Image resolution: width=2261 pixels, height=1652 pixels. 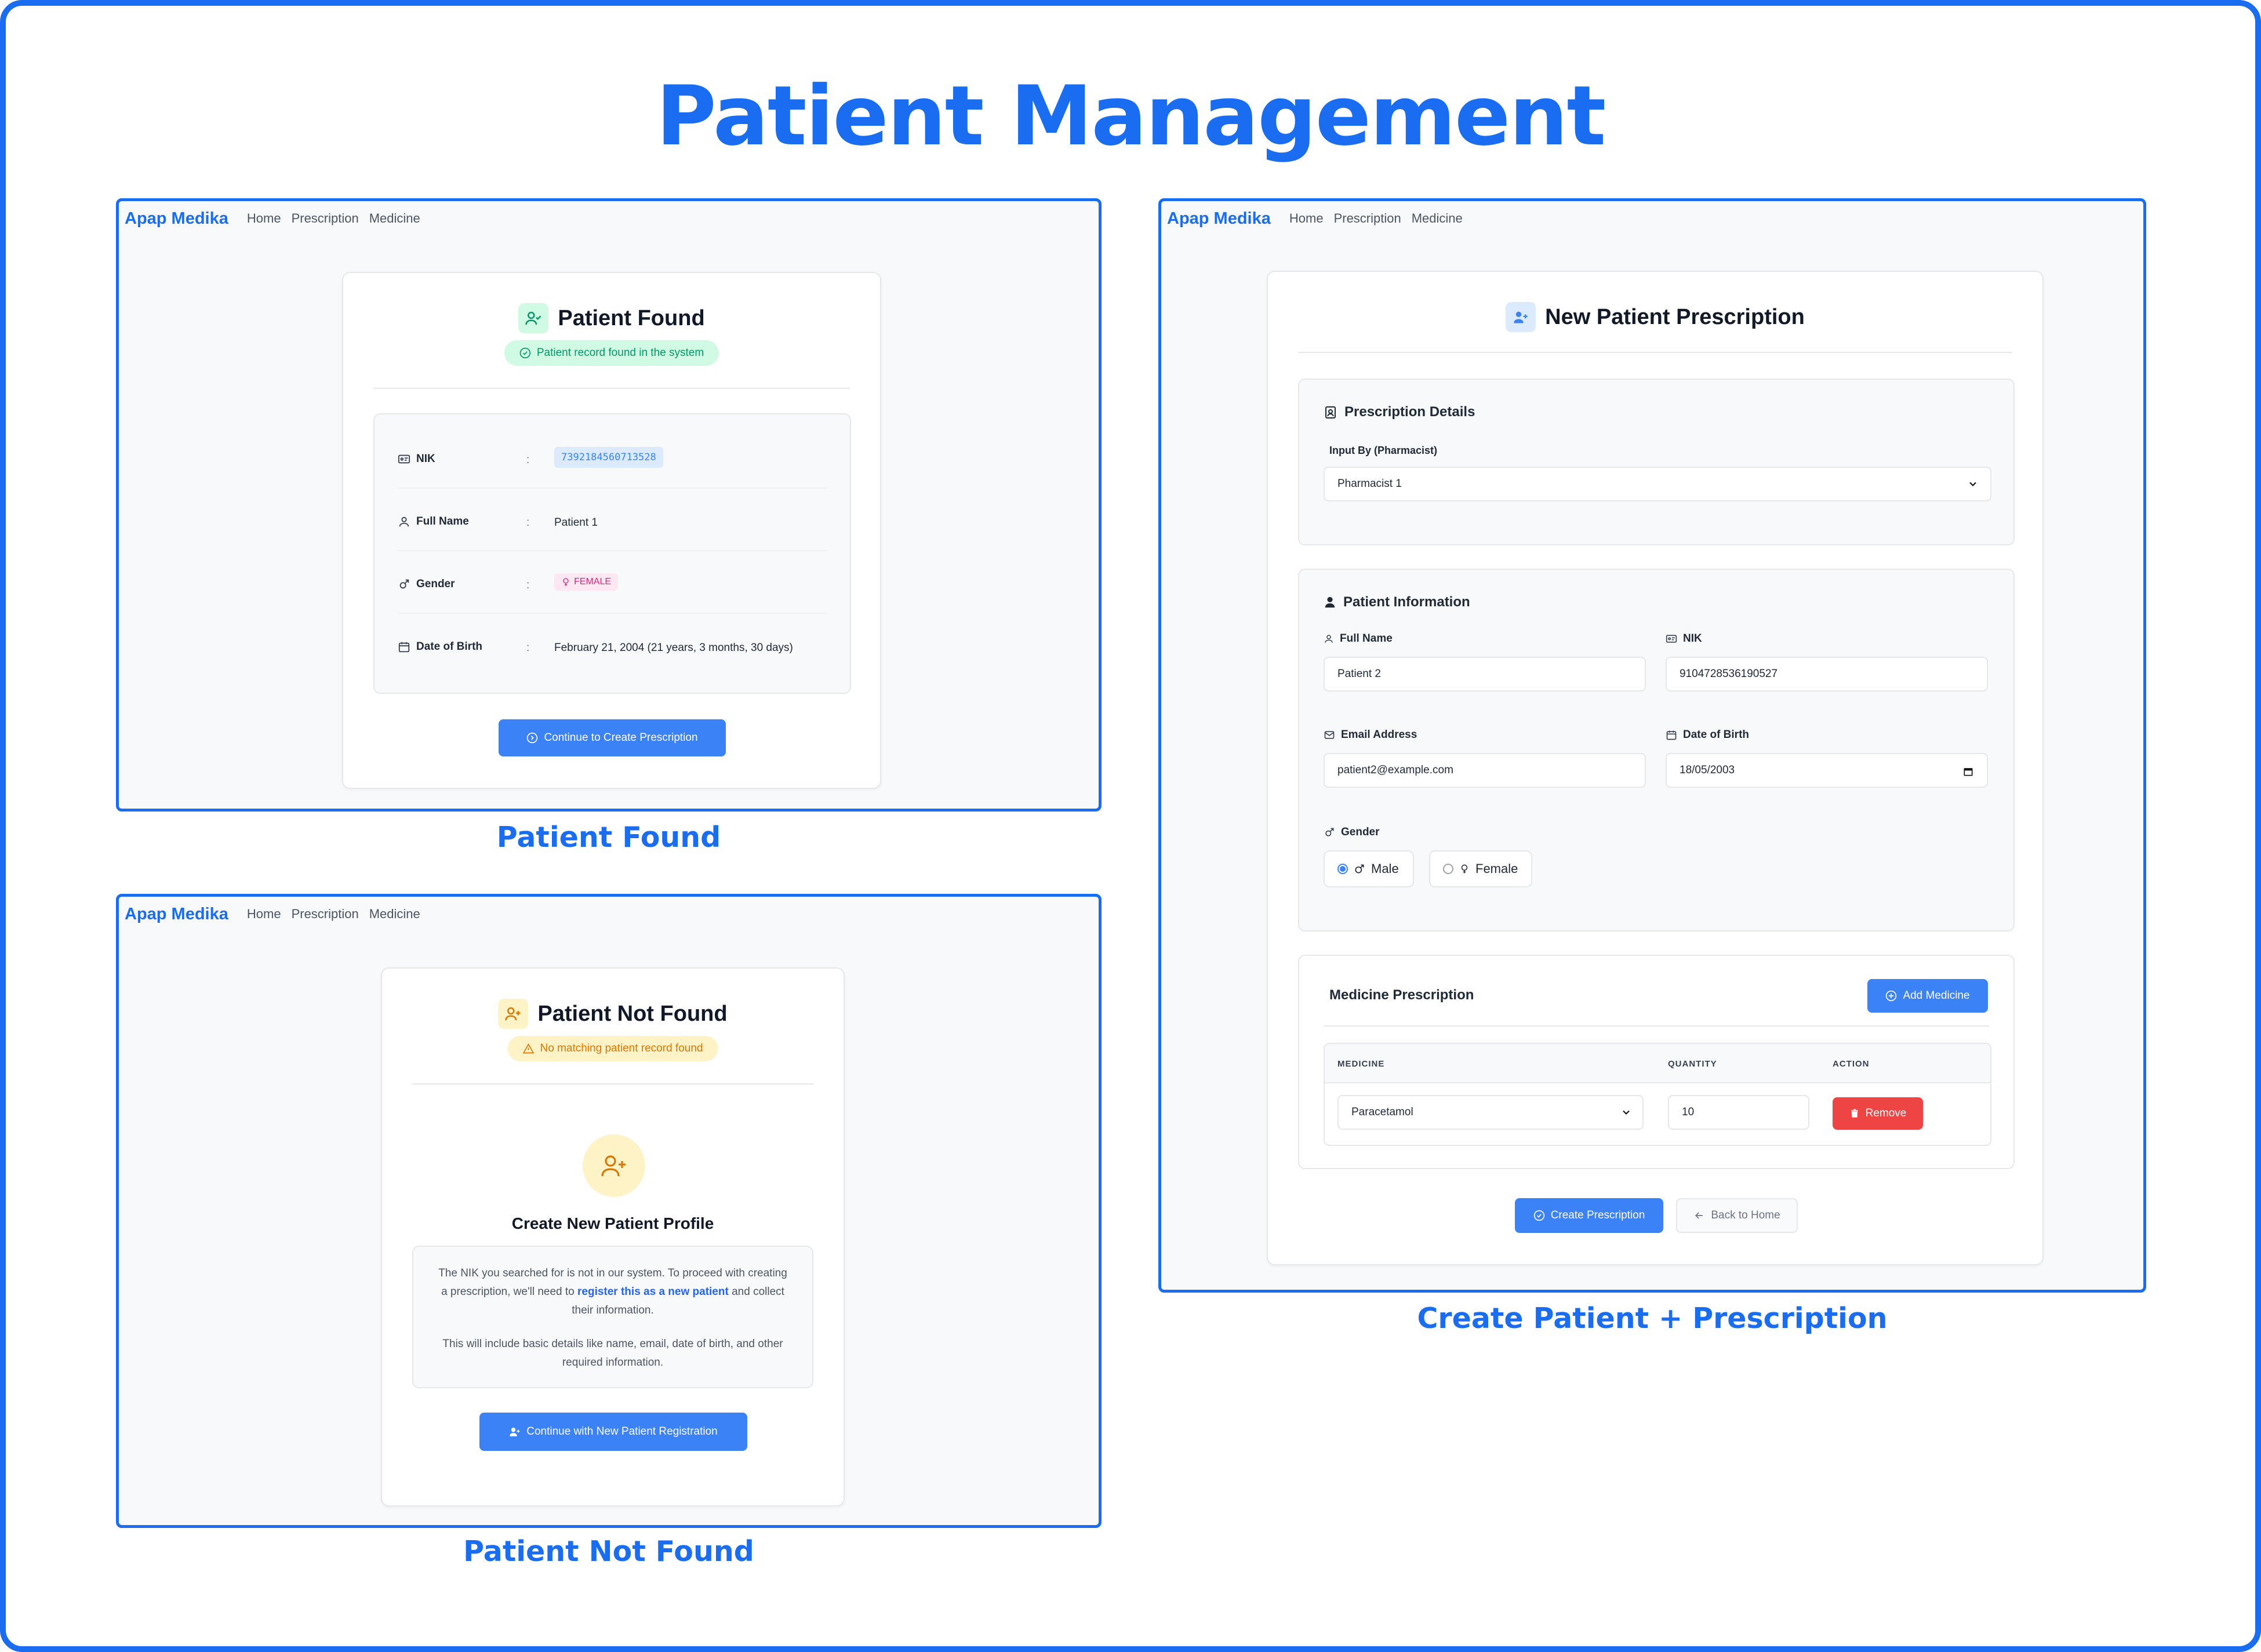 I want to click on card-title: Patient Not Found, so click(x=632, y=1013).